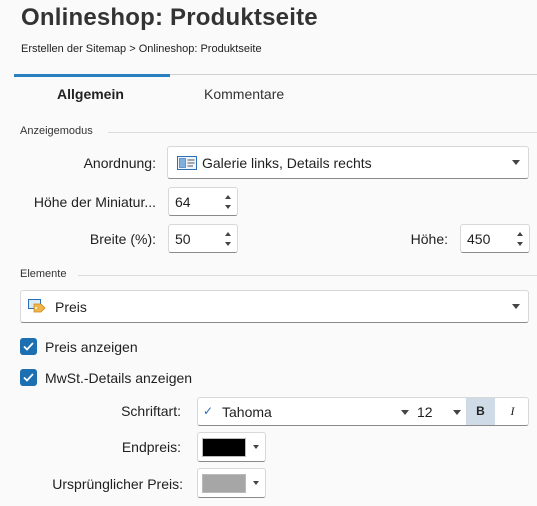  I want to click on font-size-select: 12, so click(425, 412).